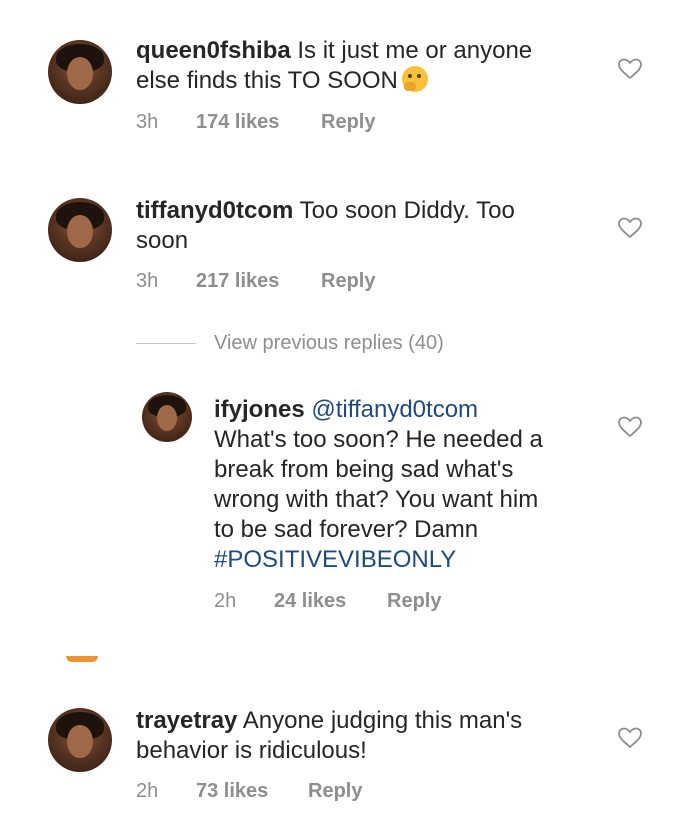 The image size is (680, 838). What do you see at coordinates (252, 791) in the screenshot?
I see `comment-likes: 73 likes` at bounding box center [252, 791].